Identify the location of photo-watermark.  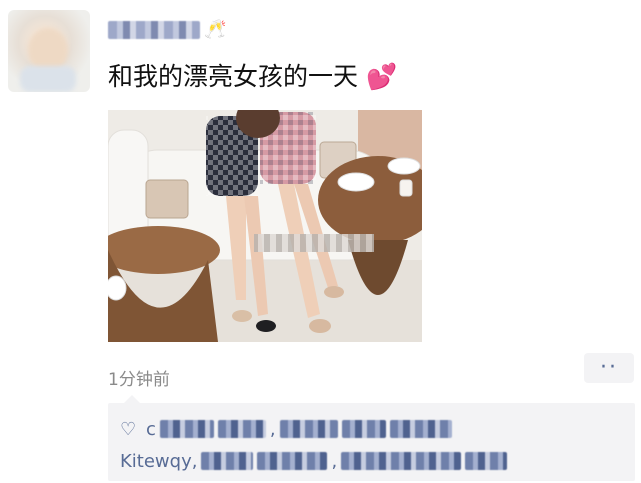
(314, 243).